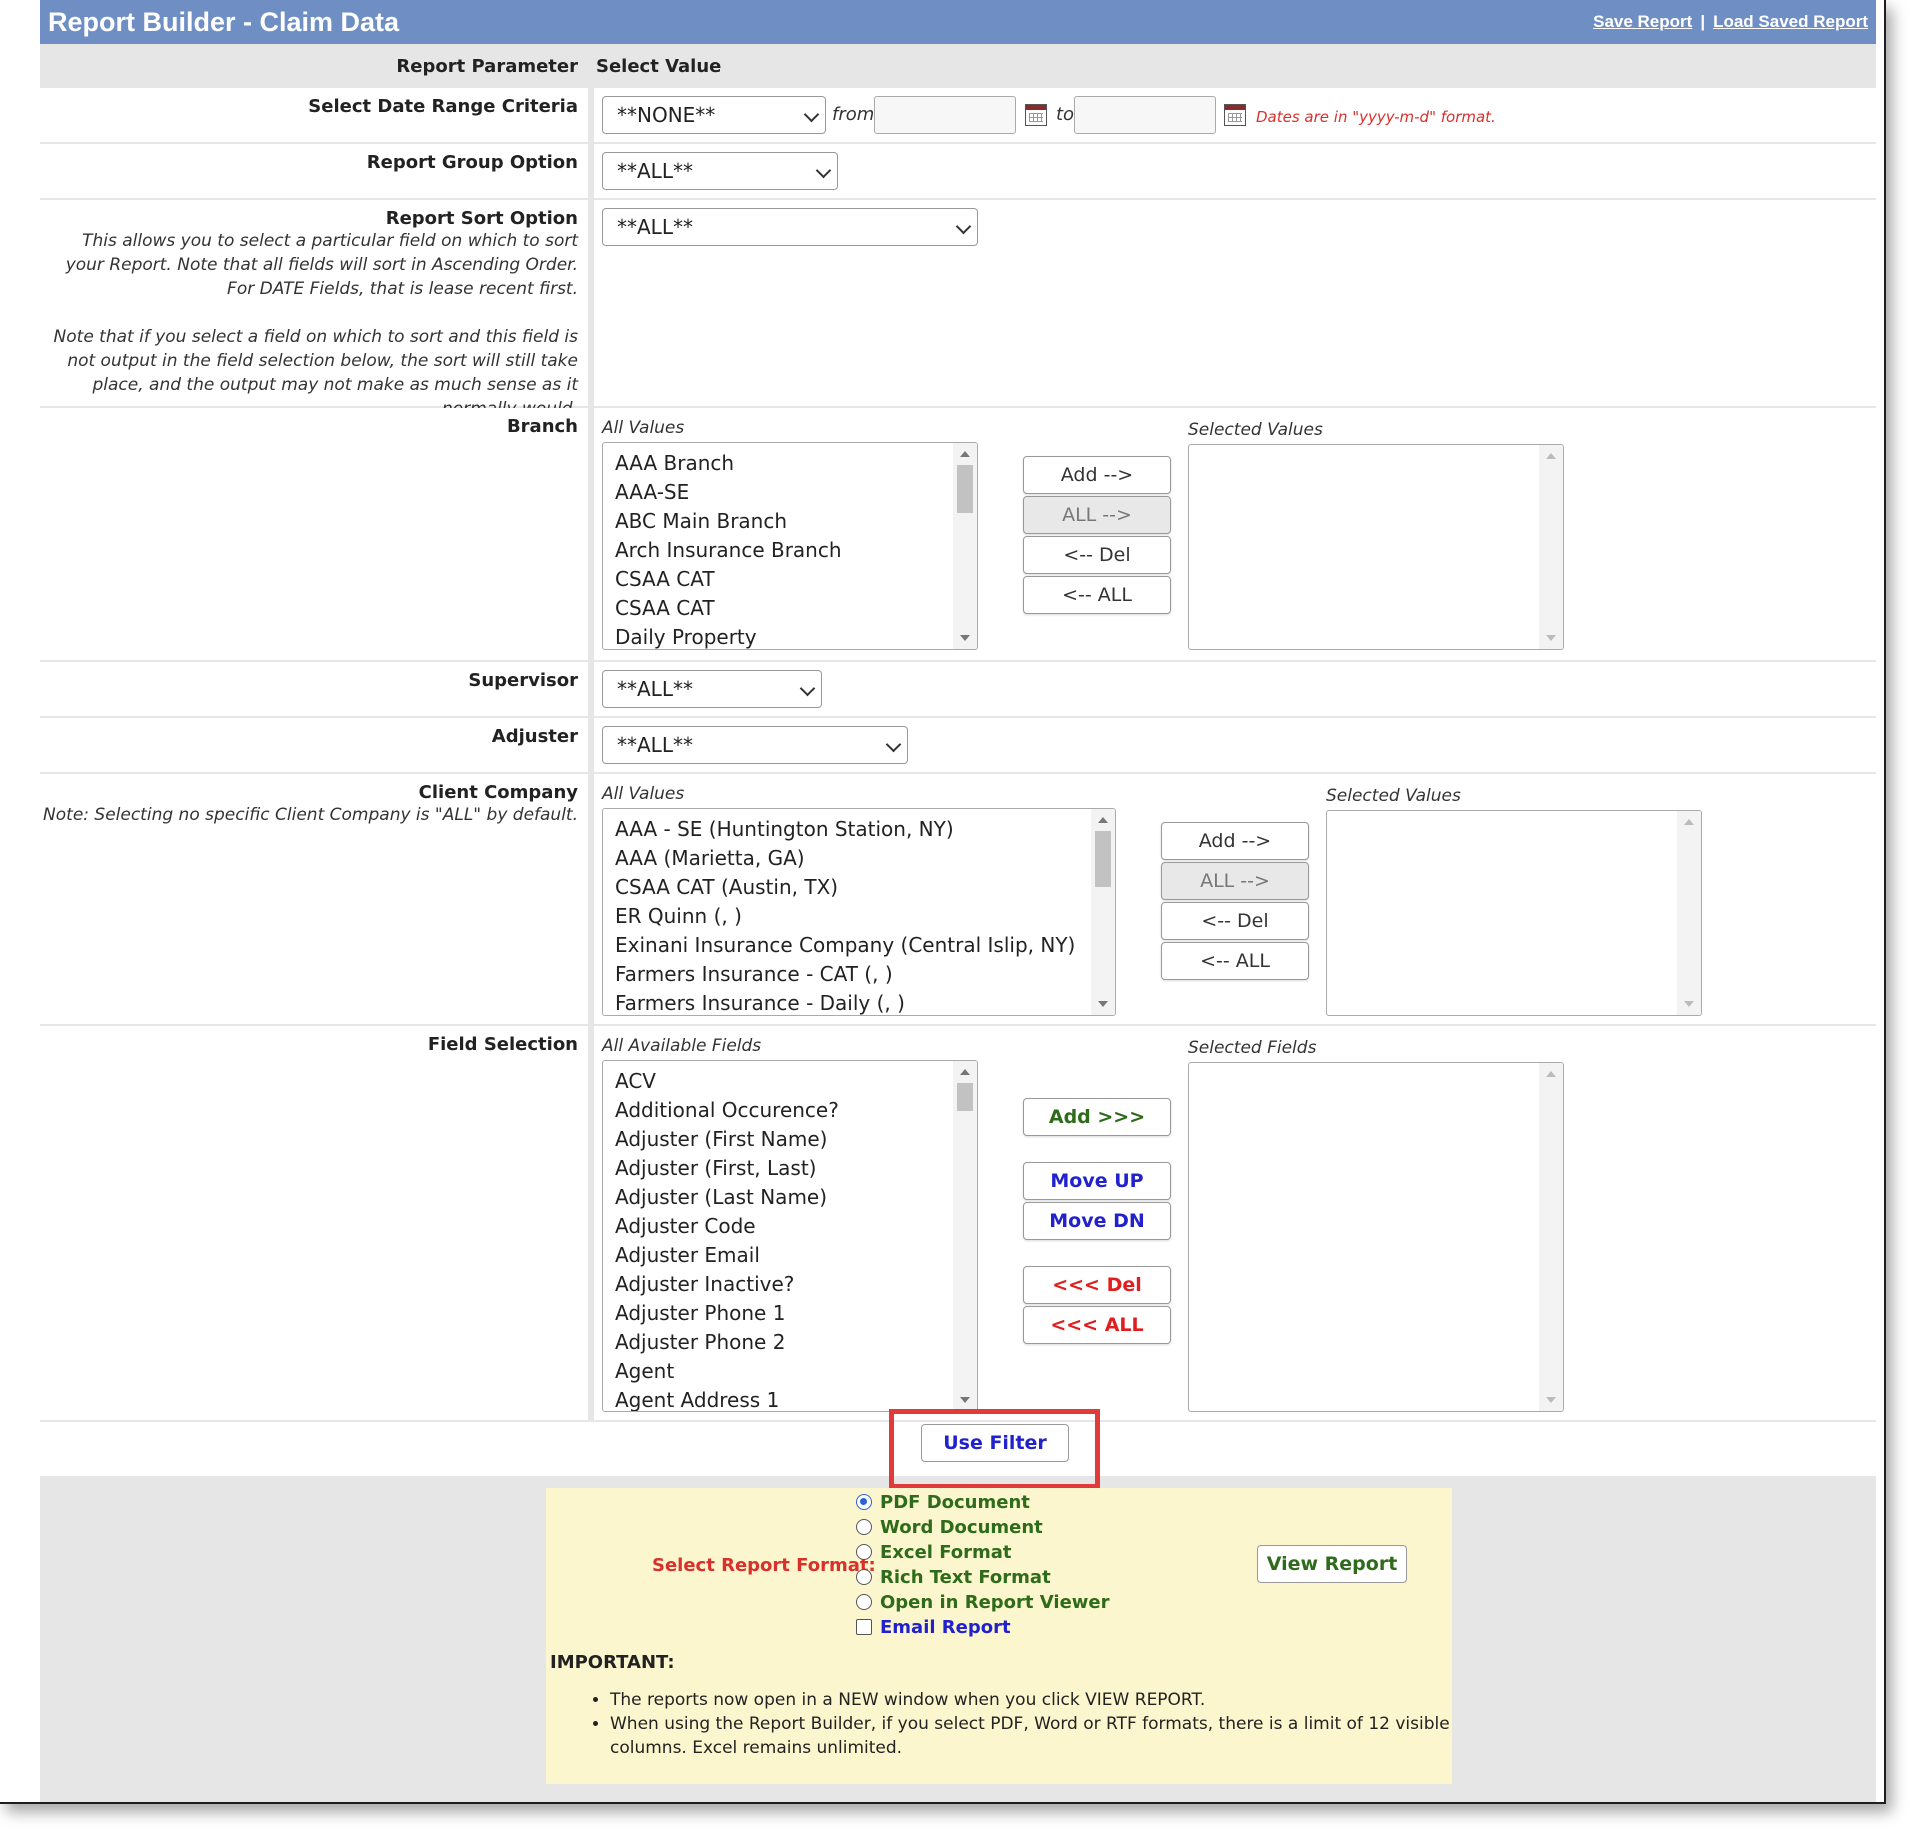 Image resolution: width=1912 pixels, height=1832 pixels. Describe the element at coordinates (781, 1139) in the screenshot. I see `list-item: Adjuster (First Name)` at that location.